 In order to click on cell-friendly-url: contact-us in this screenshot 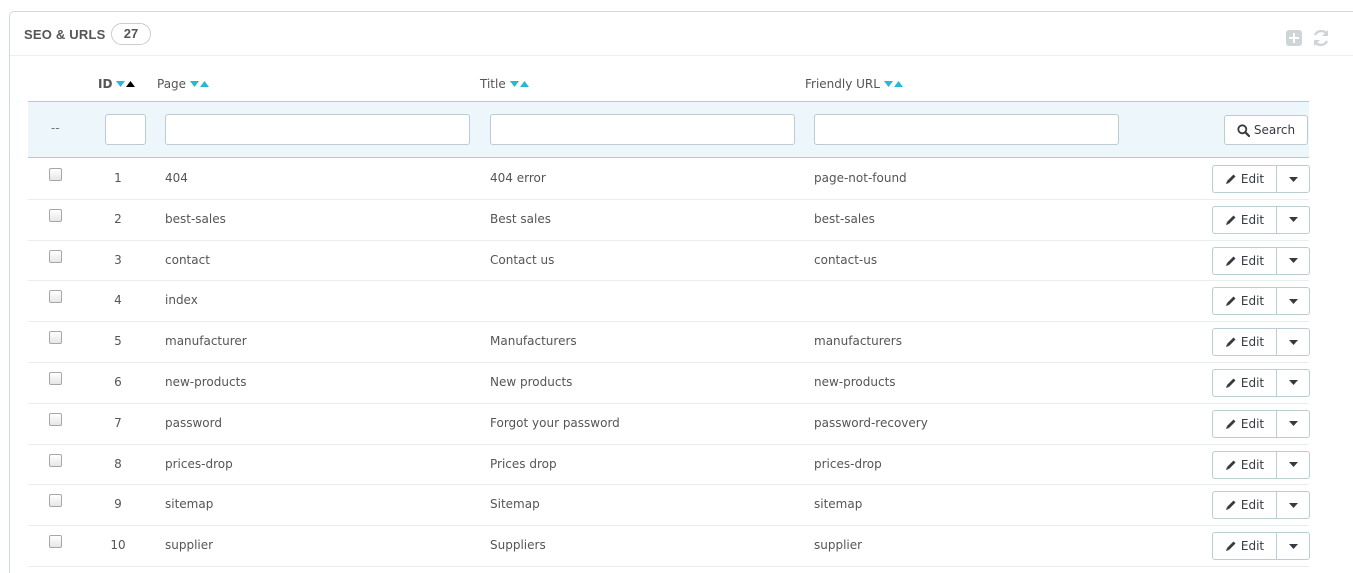, I will do `click(846, 259)`.